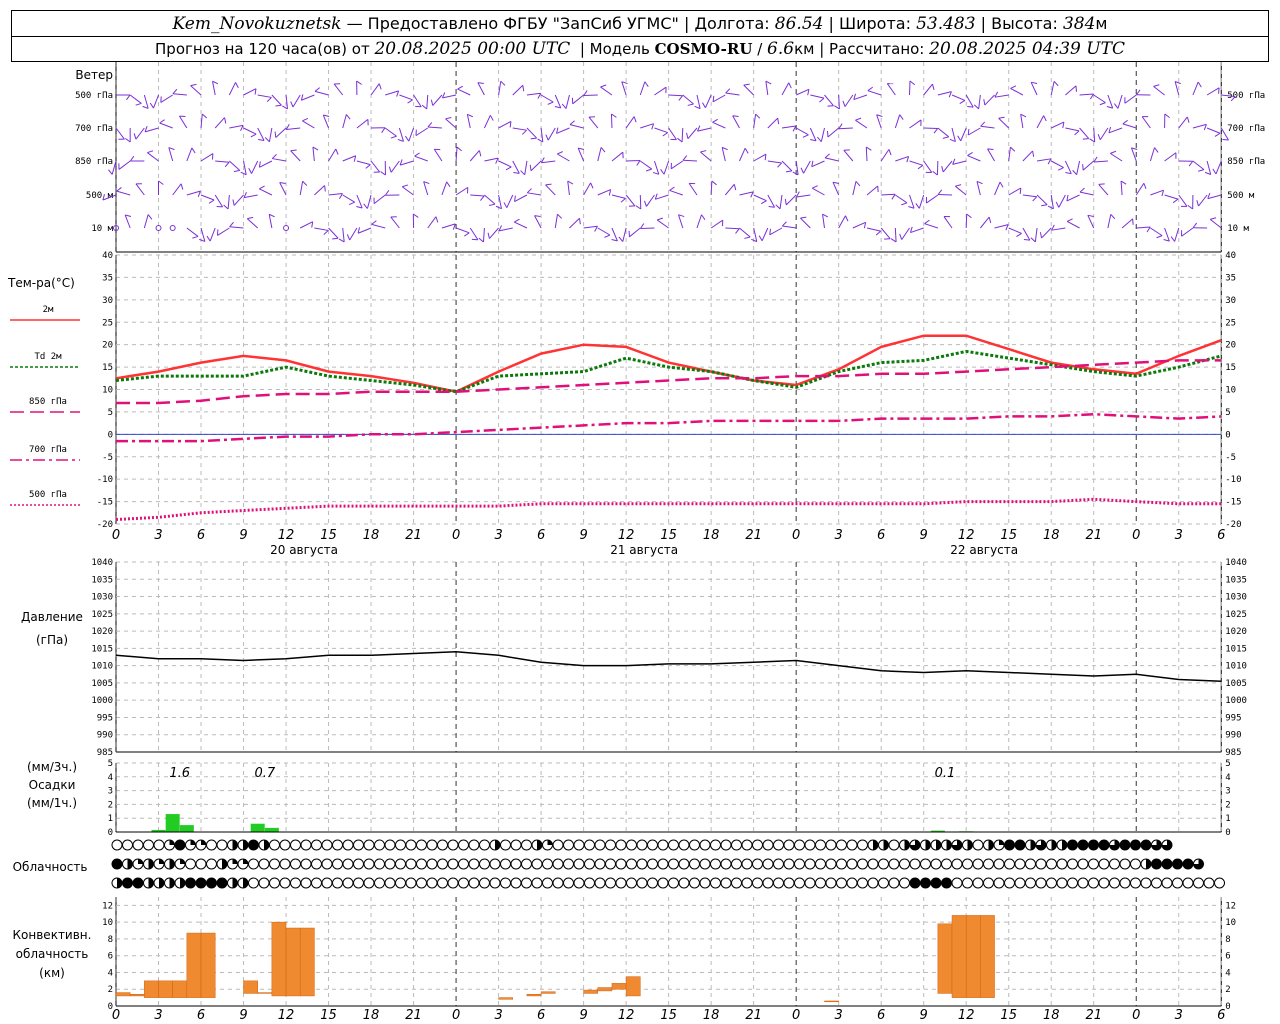 The width and height of the screenshot is (1280, 1024). What do you see at coordinates (102, 598) in the screenshot?
I see `pressure-tick-left: 1030` at bounding box center [102, 598].